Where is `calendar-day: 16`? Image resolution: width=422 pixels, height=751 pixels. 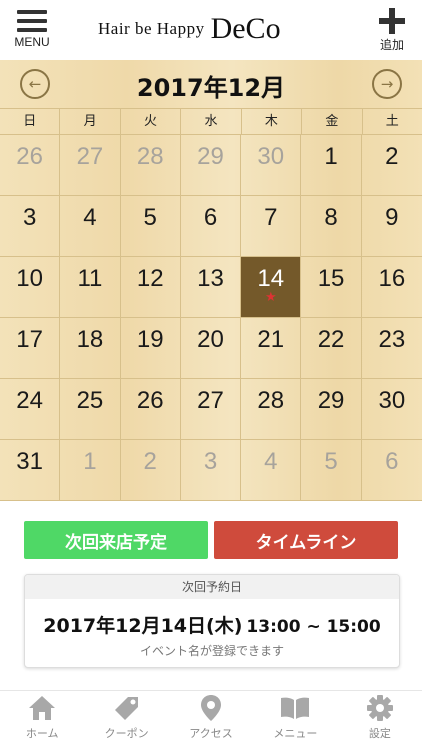
calendar-day: 16 is located at coordinates (391, 287).